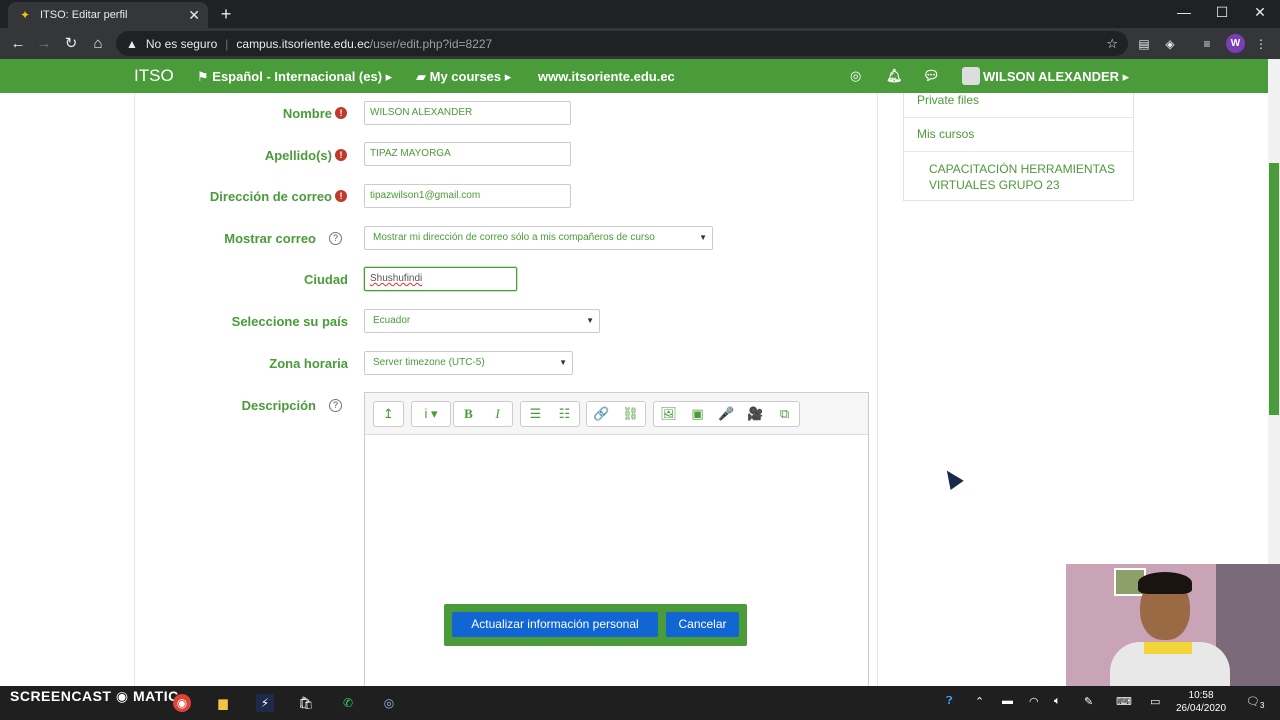 This screenshot has width=1280, height=720. What do you see at coordinates (948, 100) in the screenshot?
I see `private-files-link: Private files` at bounding box center [948, 100].